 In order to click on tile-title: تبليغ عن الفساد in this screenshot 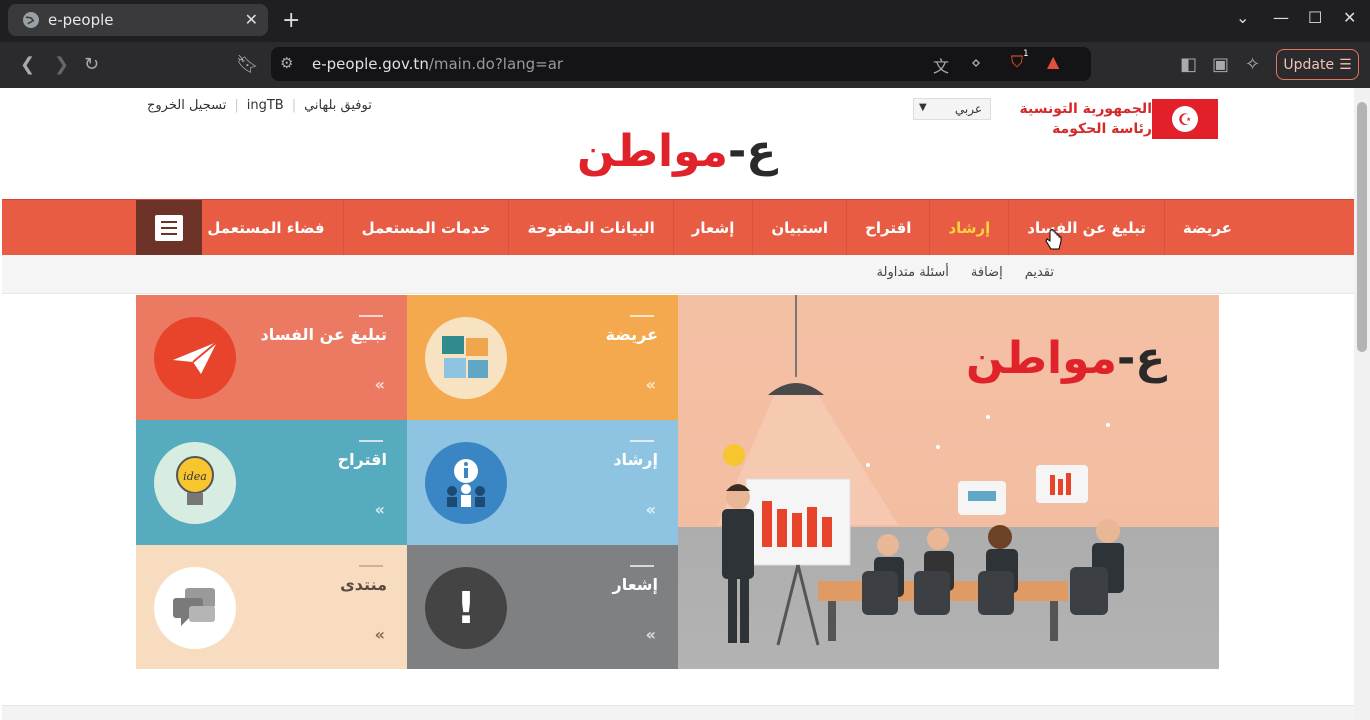, I will do `click(323, 334)`.